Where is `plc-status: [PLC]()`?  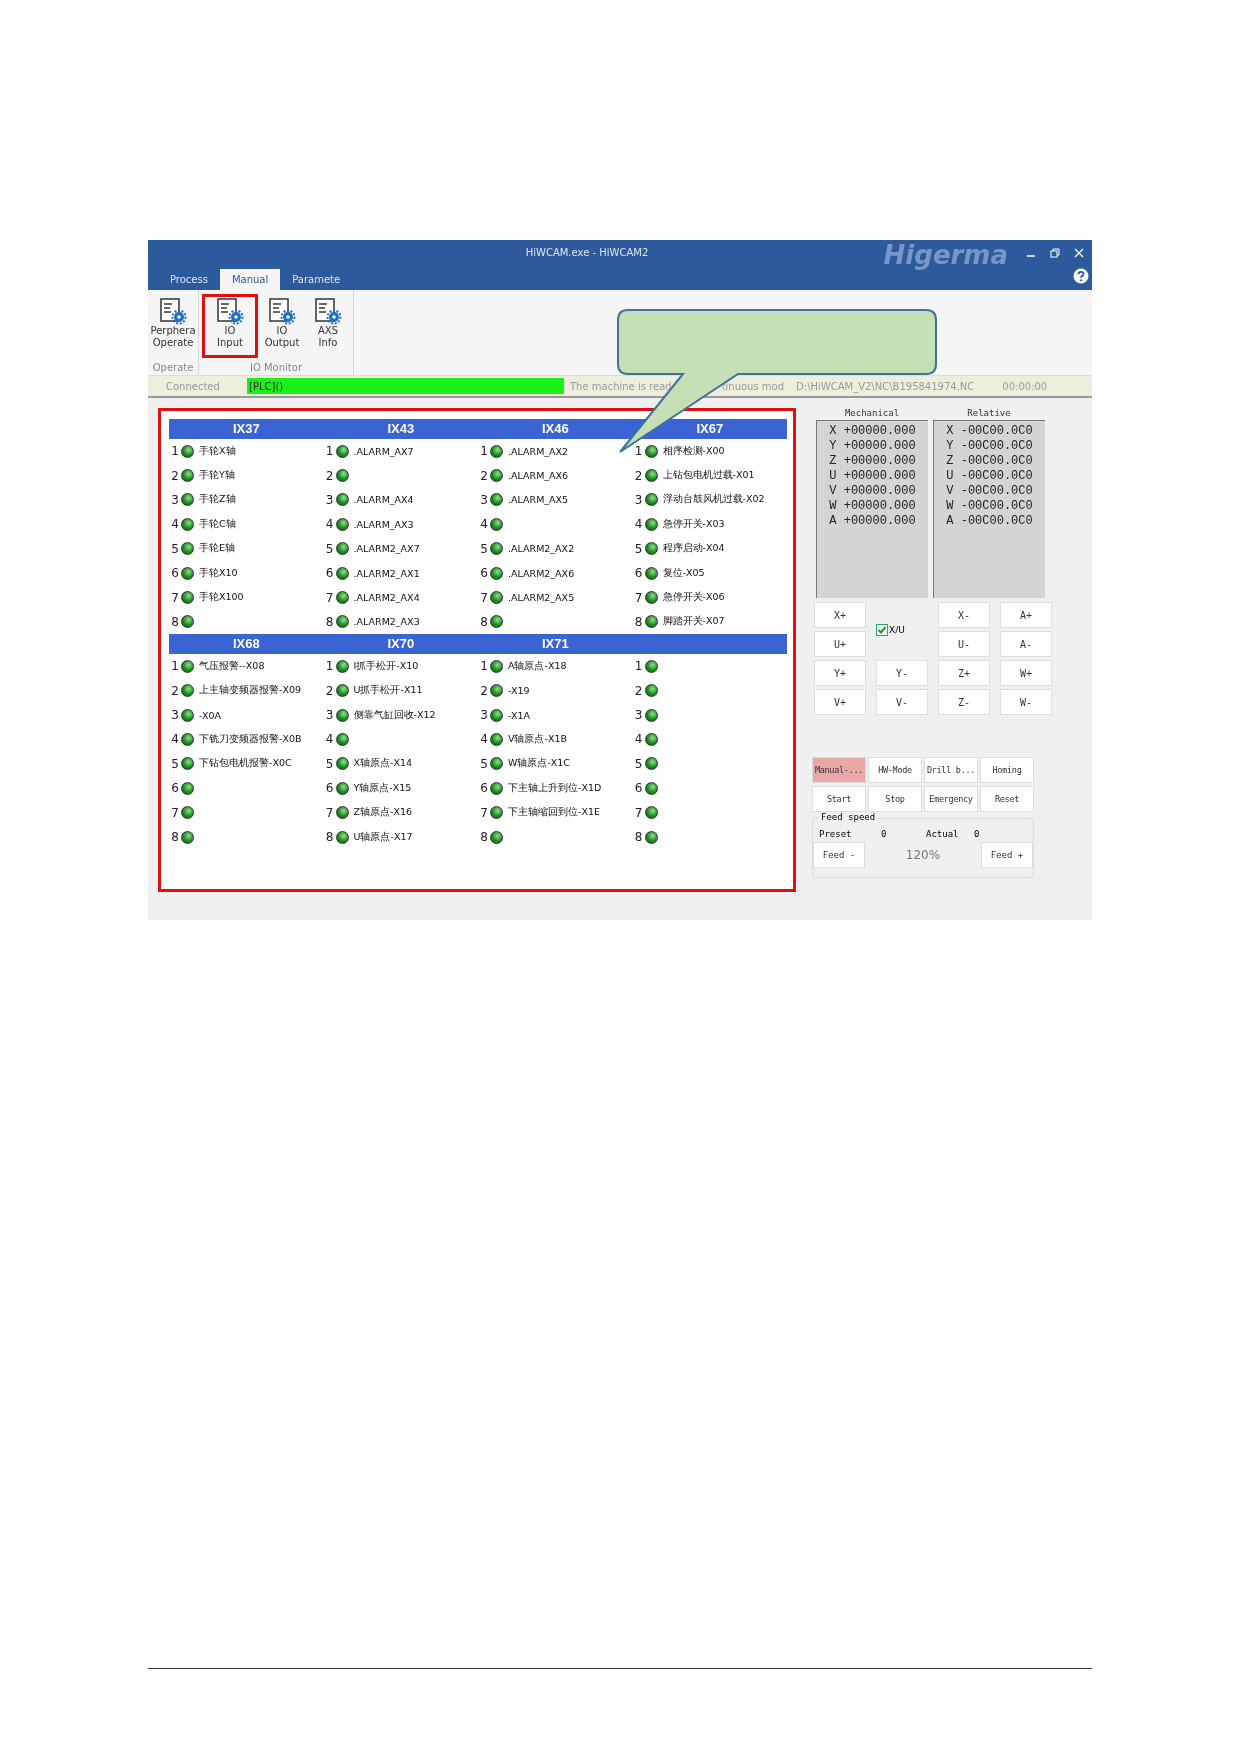
plc-status: [PLC]() is located at coordinates (405, 386).